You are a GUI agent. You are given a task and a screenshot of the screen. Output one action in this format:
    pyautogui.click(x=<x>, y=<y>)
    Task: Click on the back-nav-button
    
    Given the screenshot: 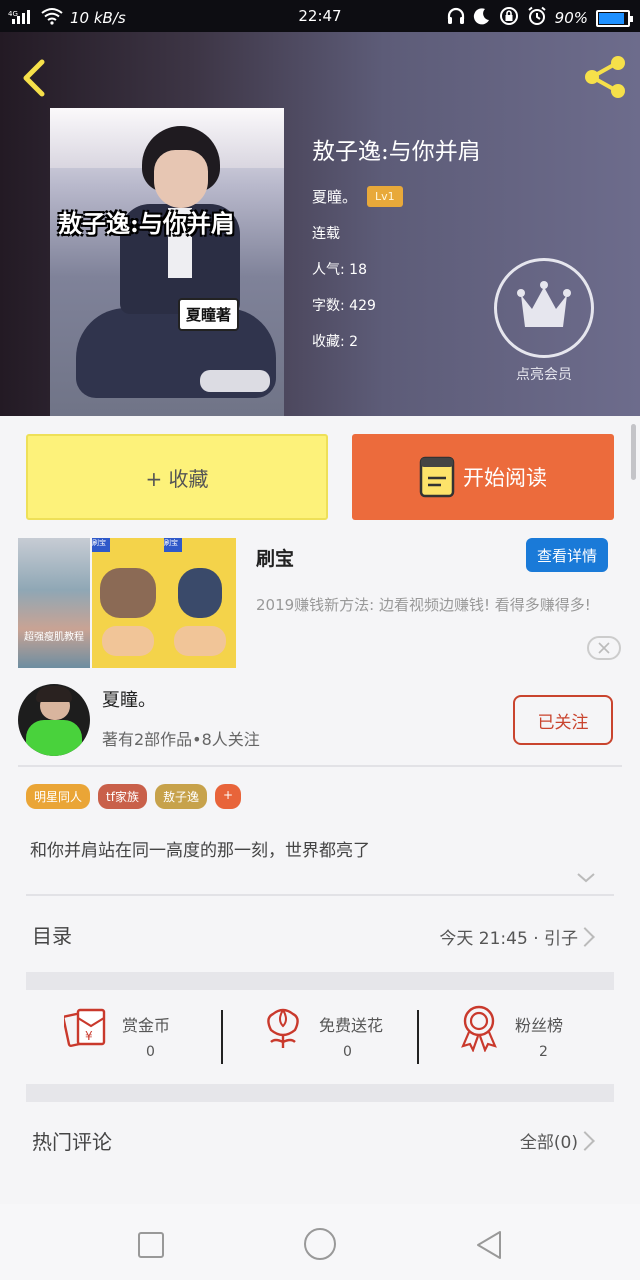 What is the action you would take?
    pyautogui.click(x=489, y=1245)
    